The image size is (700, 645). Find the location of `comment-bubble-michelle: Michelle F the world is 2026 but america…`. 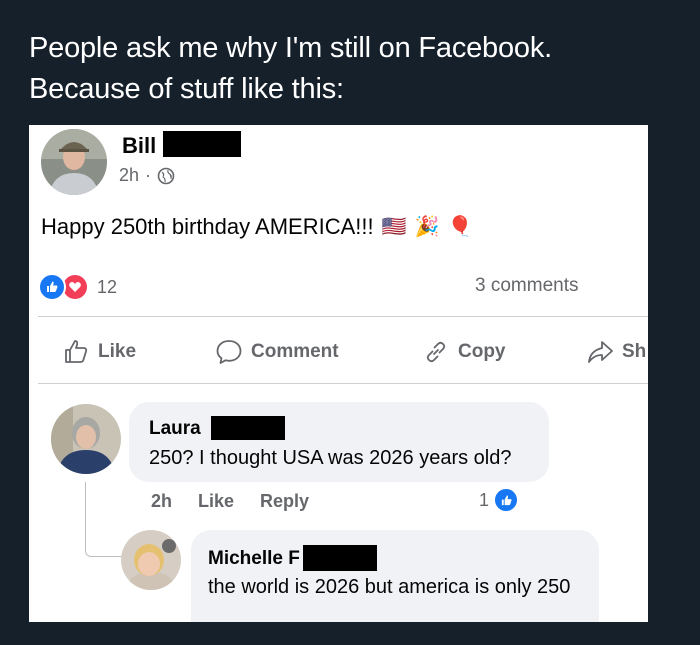

comment-bubble-michelle: Michelle F the world is 2026 but america… is located at coordinates (395, 576).